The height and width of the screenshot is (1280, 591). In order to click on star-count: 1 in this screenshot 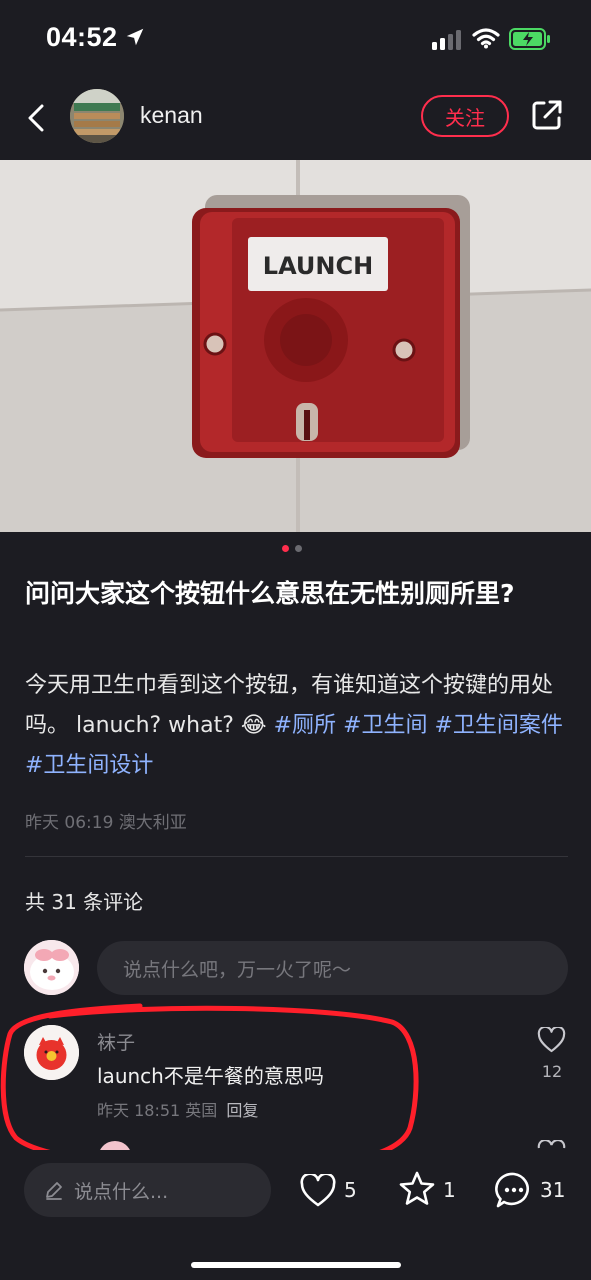, I will do `click(449, 1190)`.